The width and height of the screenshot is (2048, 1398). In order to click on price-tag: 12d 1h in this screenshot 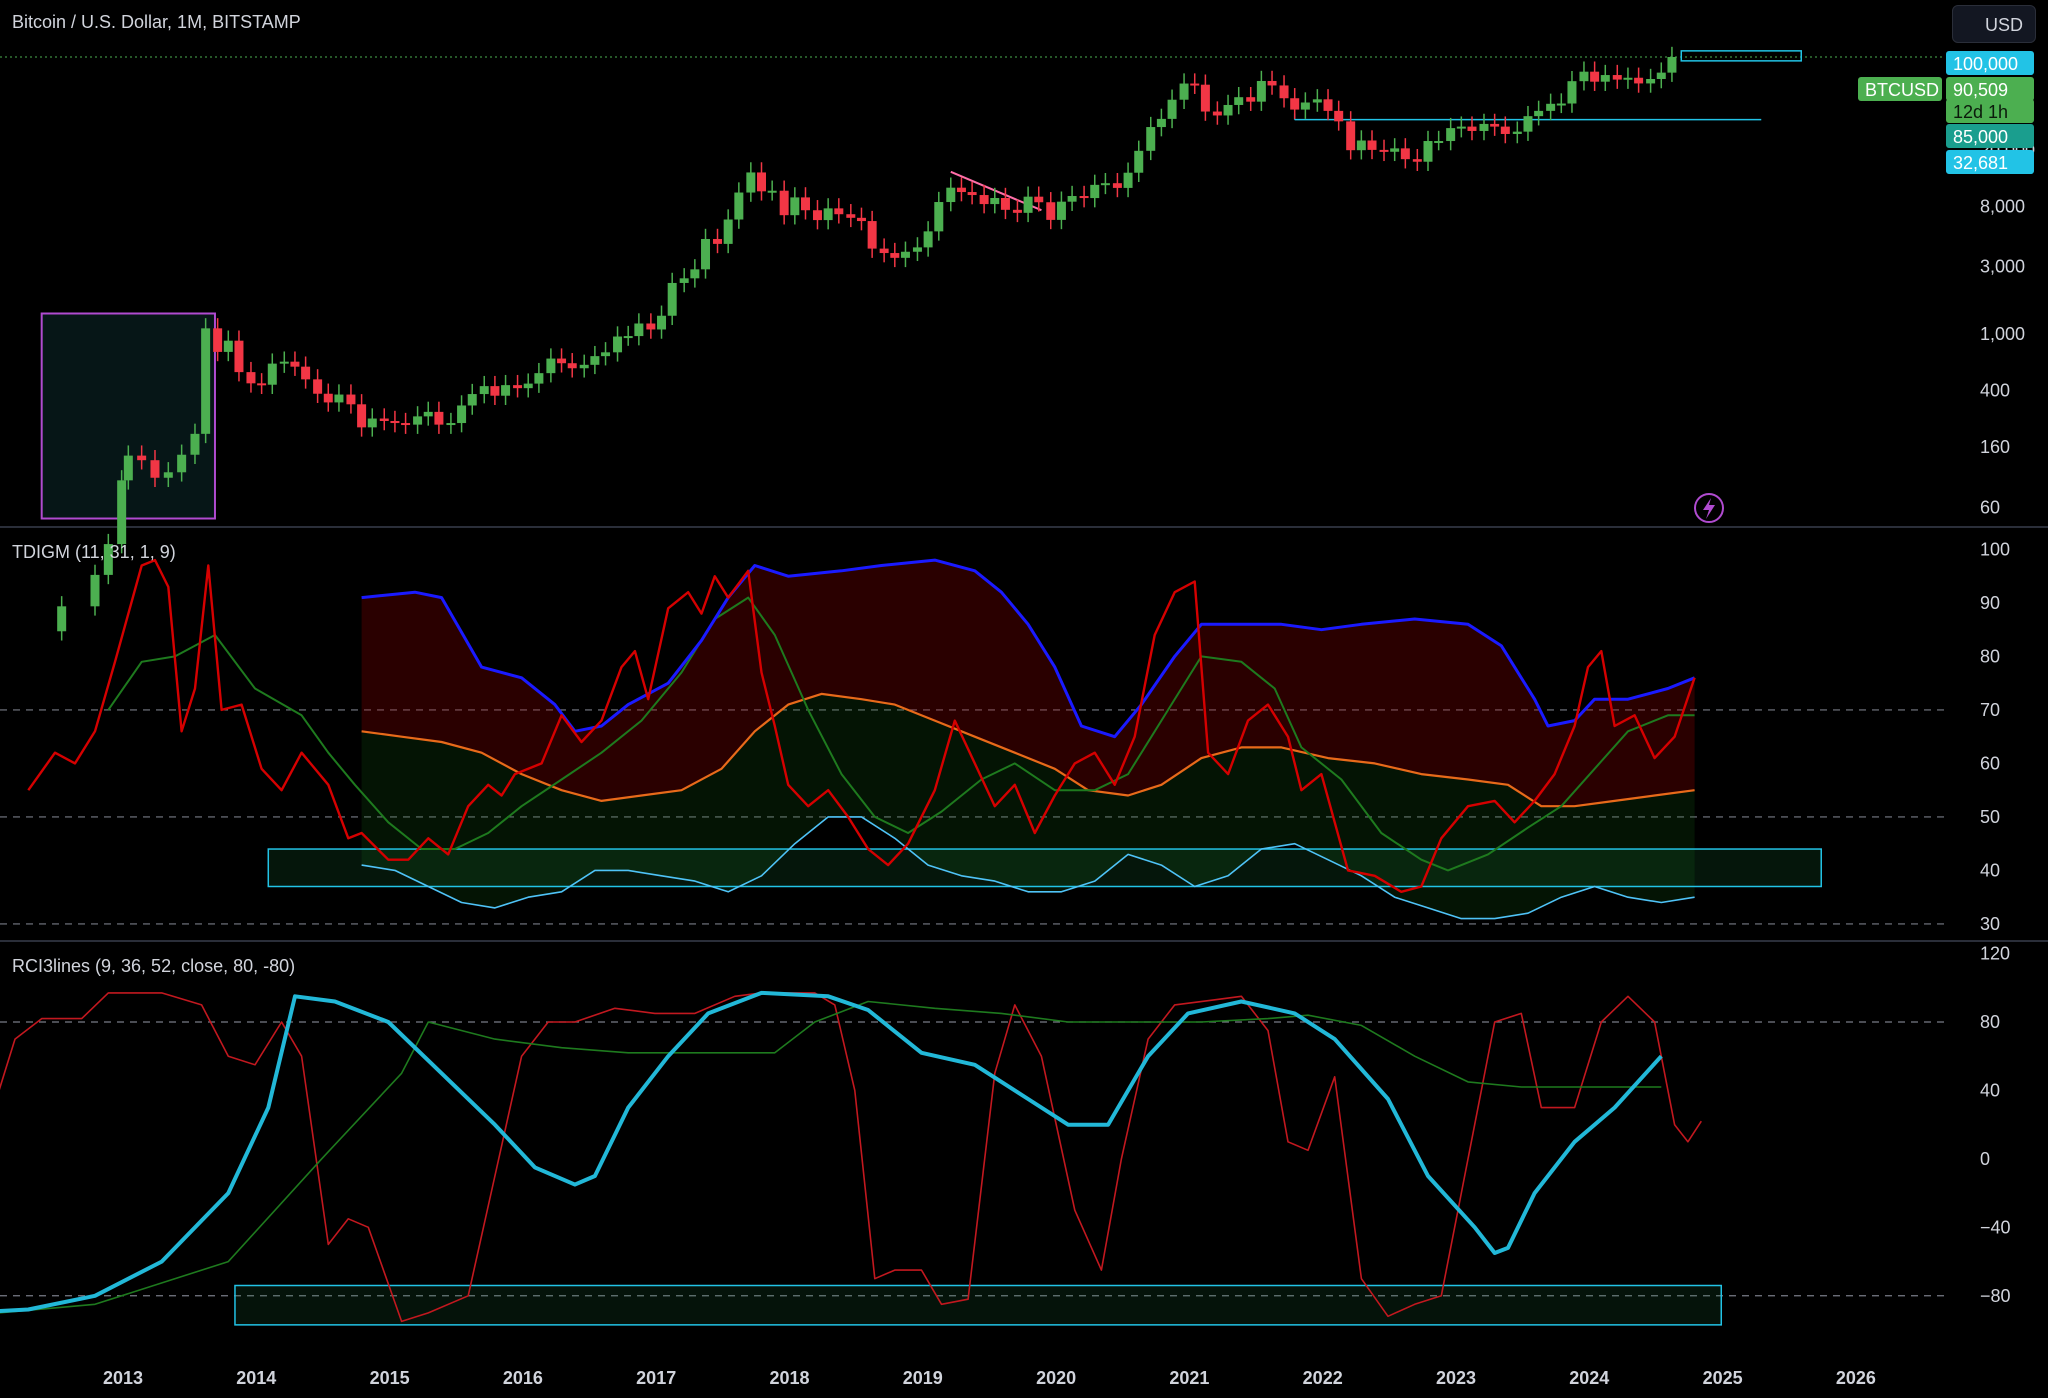, I will do `click(1990, 111)`.